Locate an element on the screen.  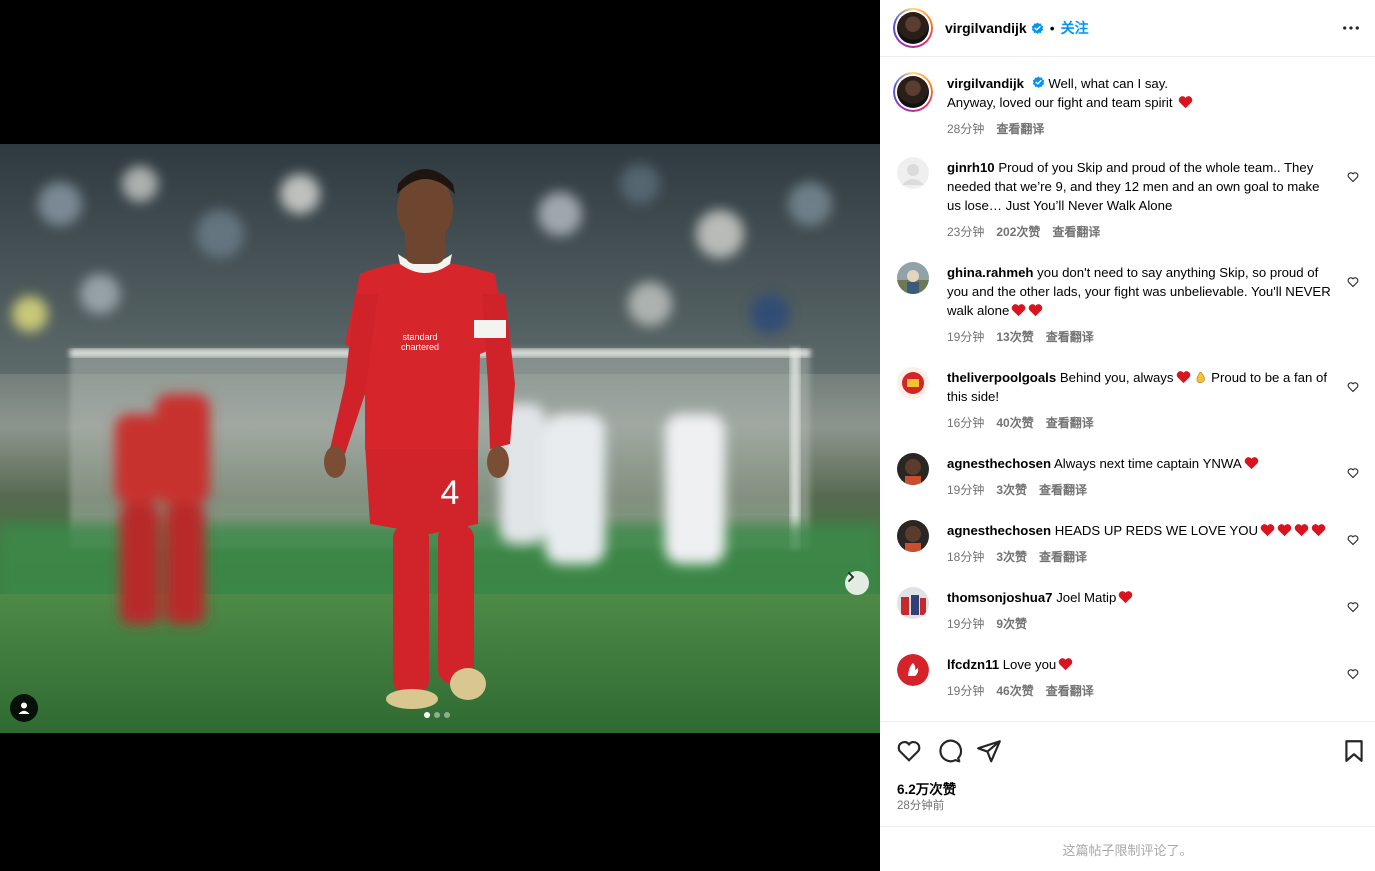
comment-text: thomsonjoshua7 Joel Matip is located at coordinates (1142, 597).